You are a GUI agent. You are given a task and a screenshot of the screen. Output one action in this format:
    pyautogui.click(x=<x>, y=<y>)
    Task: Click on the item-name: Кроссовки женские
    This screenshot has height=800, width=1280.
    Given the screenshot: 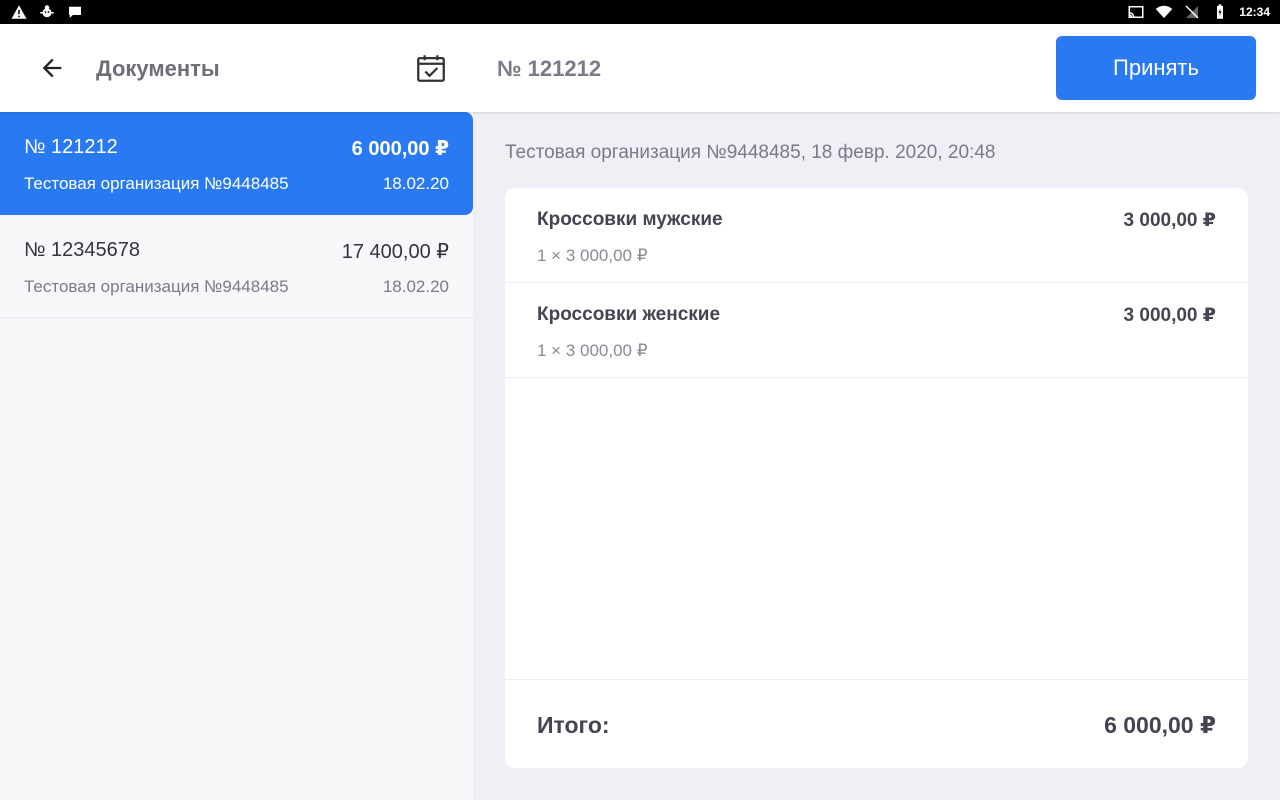 What is the action you would take?
    pyautogui.click(x=629, y=314)
    